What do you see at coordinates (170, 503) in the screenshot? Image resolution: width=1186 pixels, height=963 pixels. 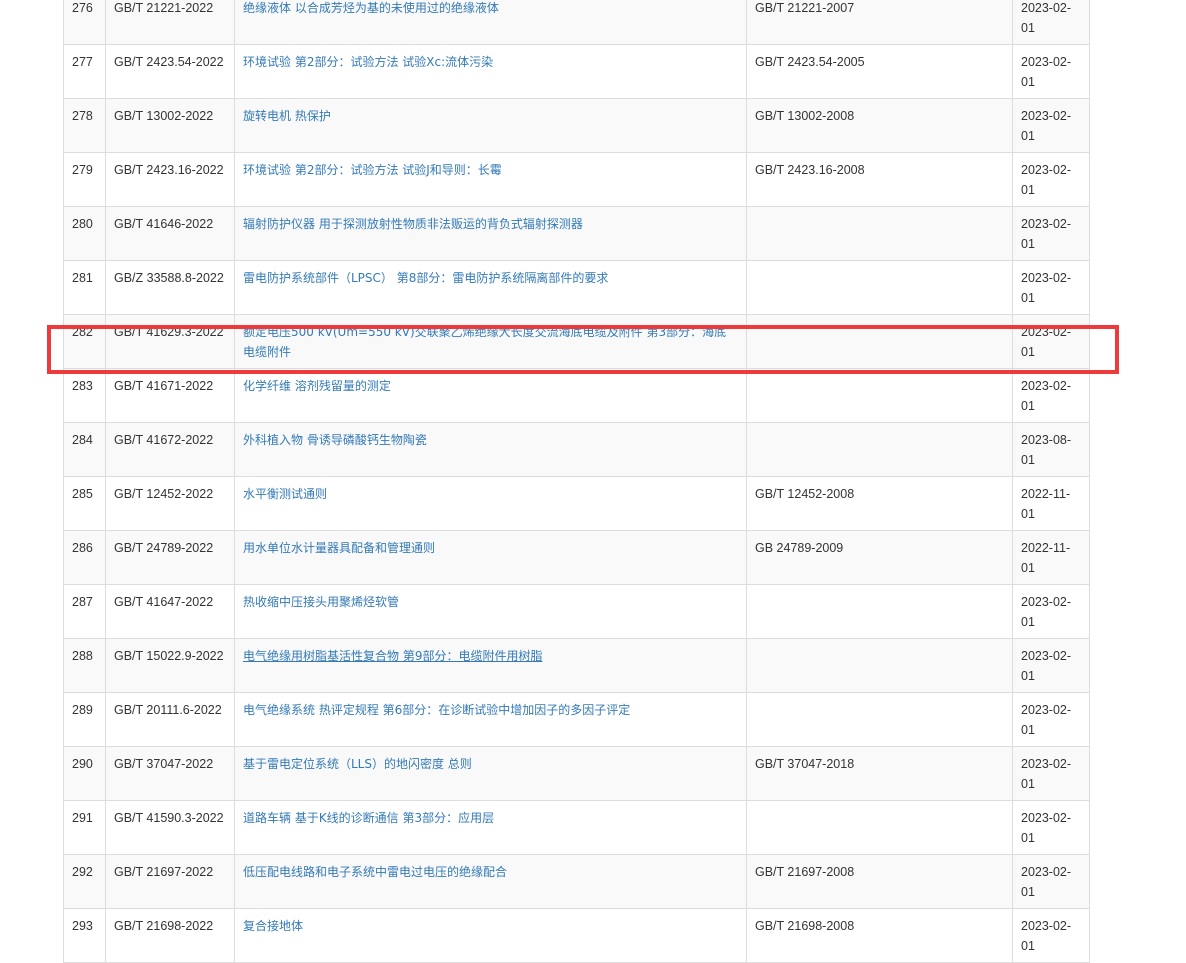 I see `standard-code: GB/T 12452-2022` at bounding box center [170, 503].